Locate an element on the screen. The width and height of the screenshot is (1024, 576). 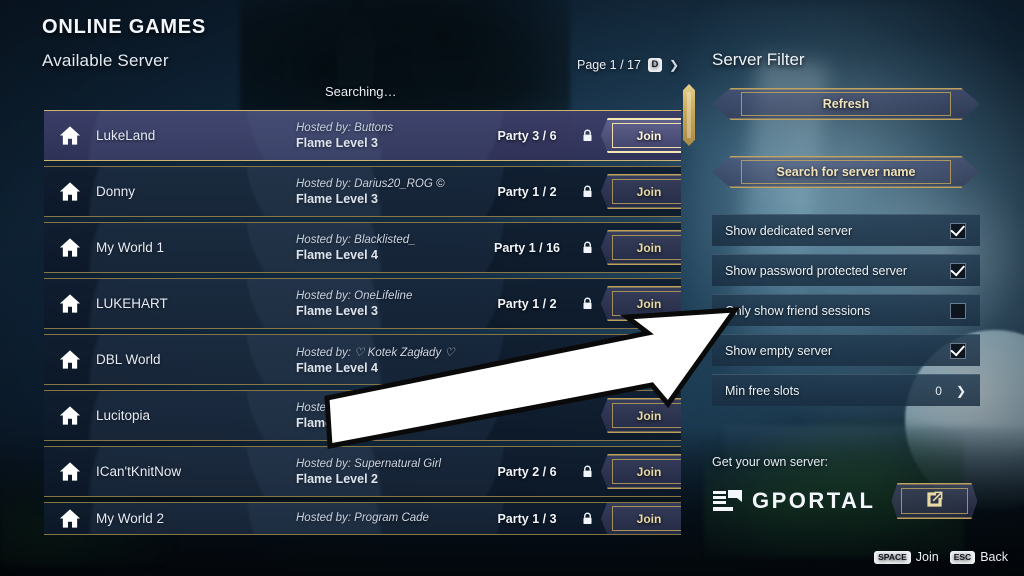
server-host-line: Hosted by: Buttons is located at coordinates (345, 127).